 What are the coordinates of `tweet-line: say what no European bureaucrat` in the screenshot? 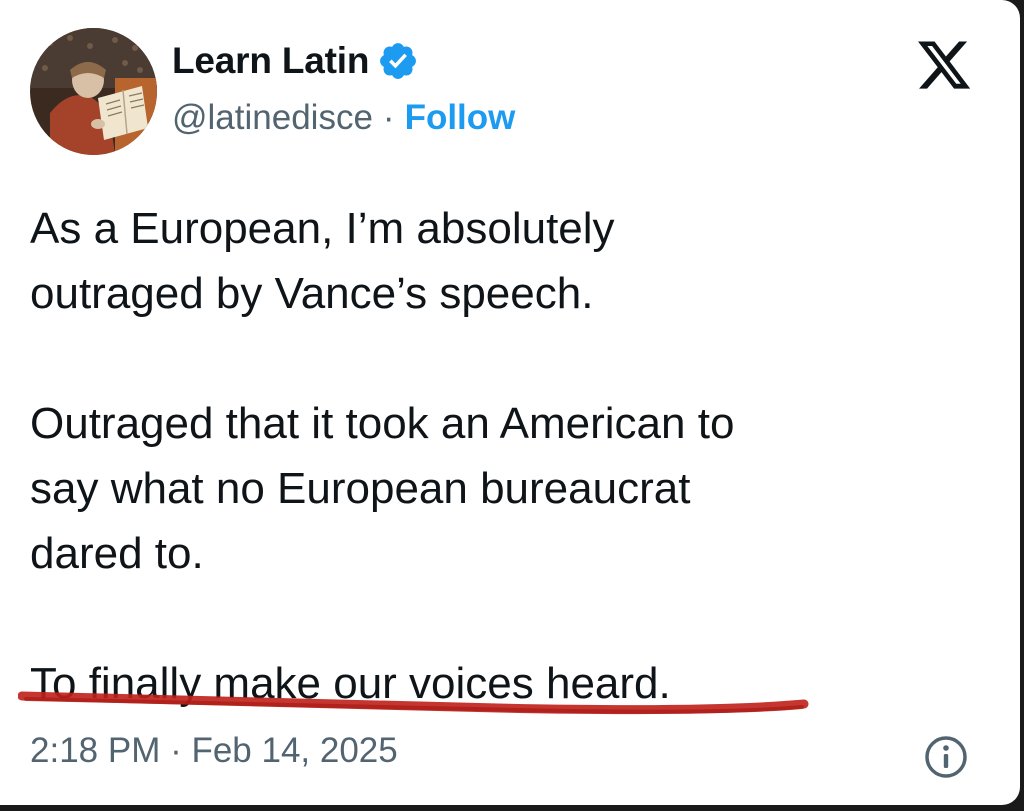 It's located at (360, 488).